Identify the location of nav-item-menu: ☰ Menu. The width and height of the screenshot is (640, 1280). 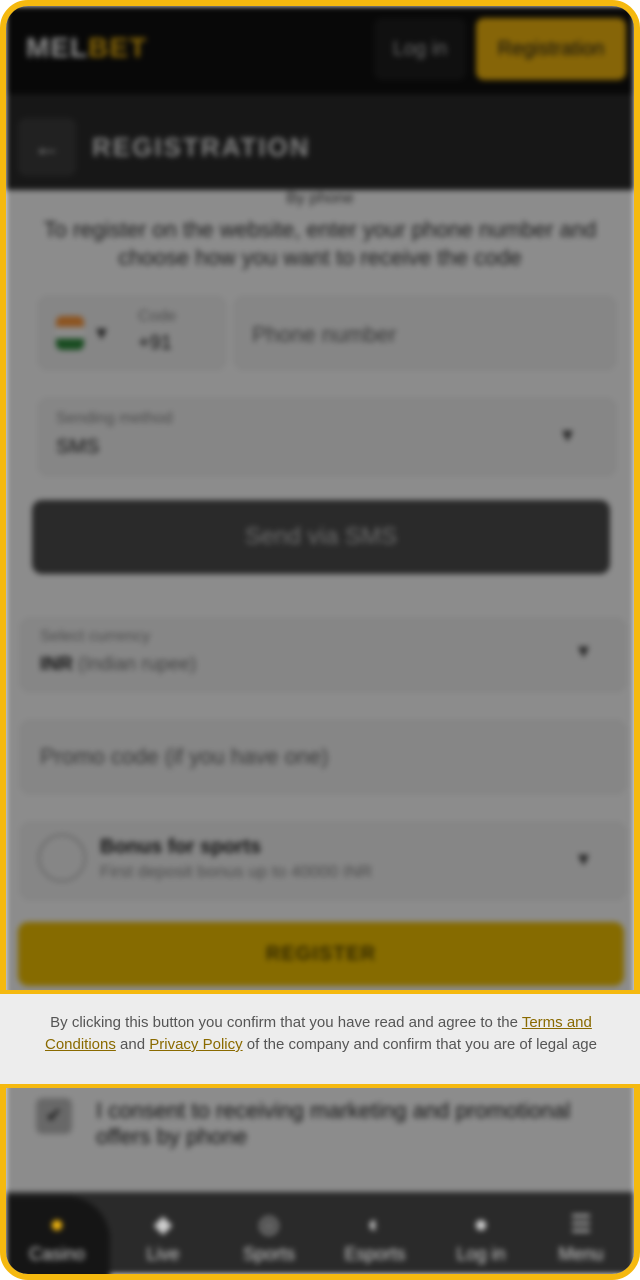
(581, 1238).